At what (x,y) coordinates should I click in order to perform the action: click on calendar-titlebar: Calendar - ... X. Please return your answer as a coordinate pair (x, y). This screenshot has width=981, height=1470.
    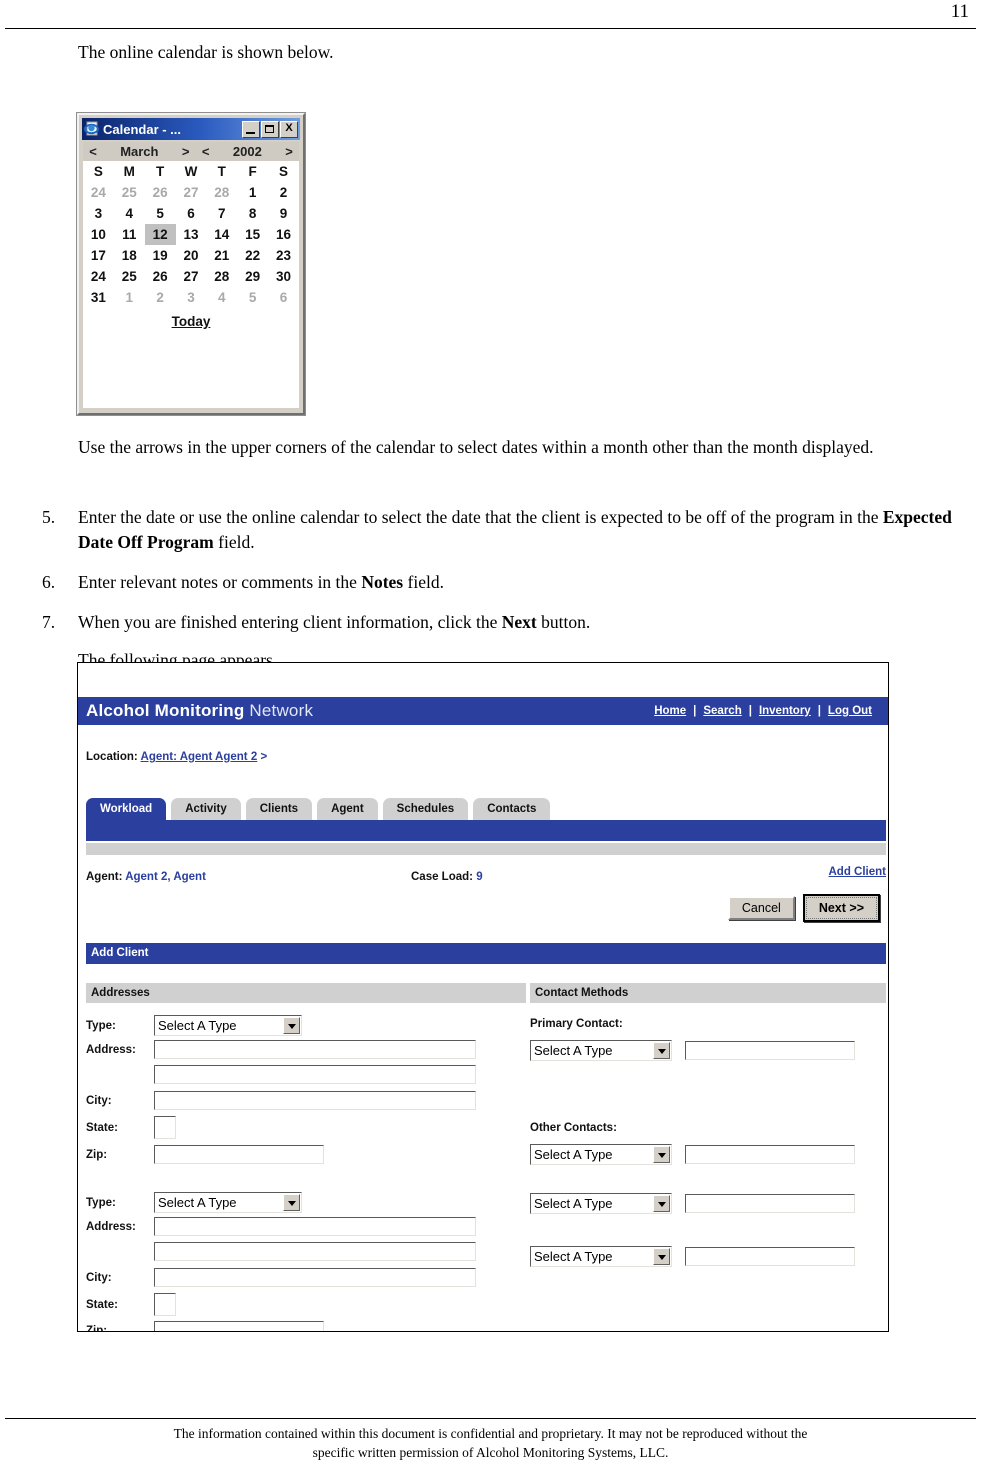
    Looking at the image, I should click on (191, 129).